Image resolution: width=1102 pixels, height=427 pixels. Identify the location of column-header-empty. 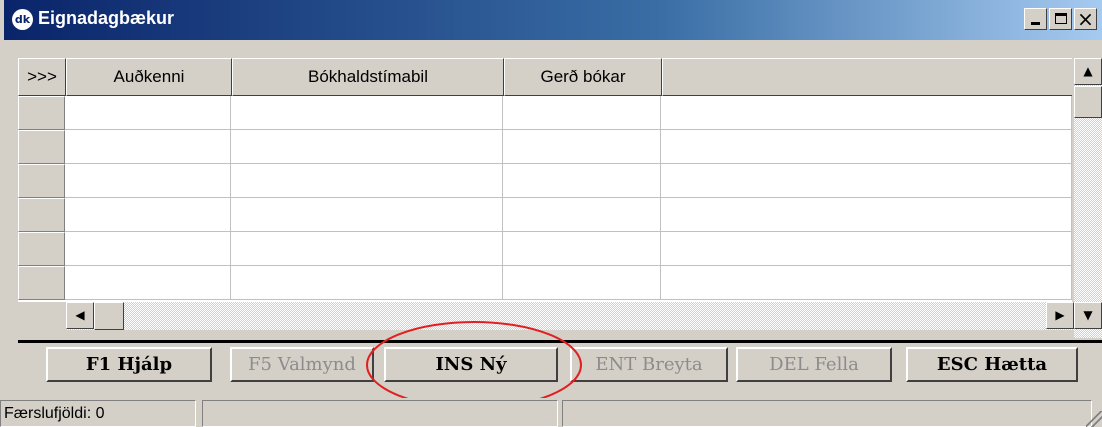
(867, 77).